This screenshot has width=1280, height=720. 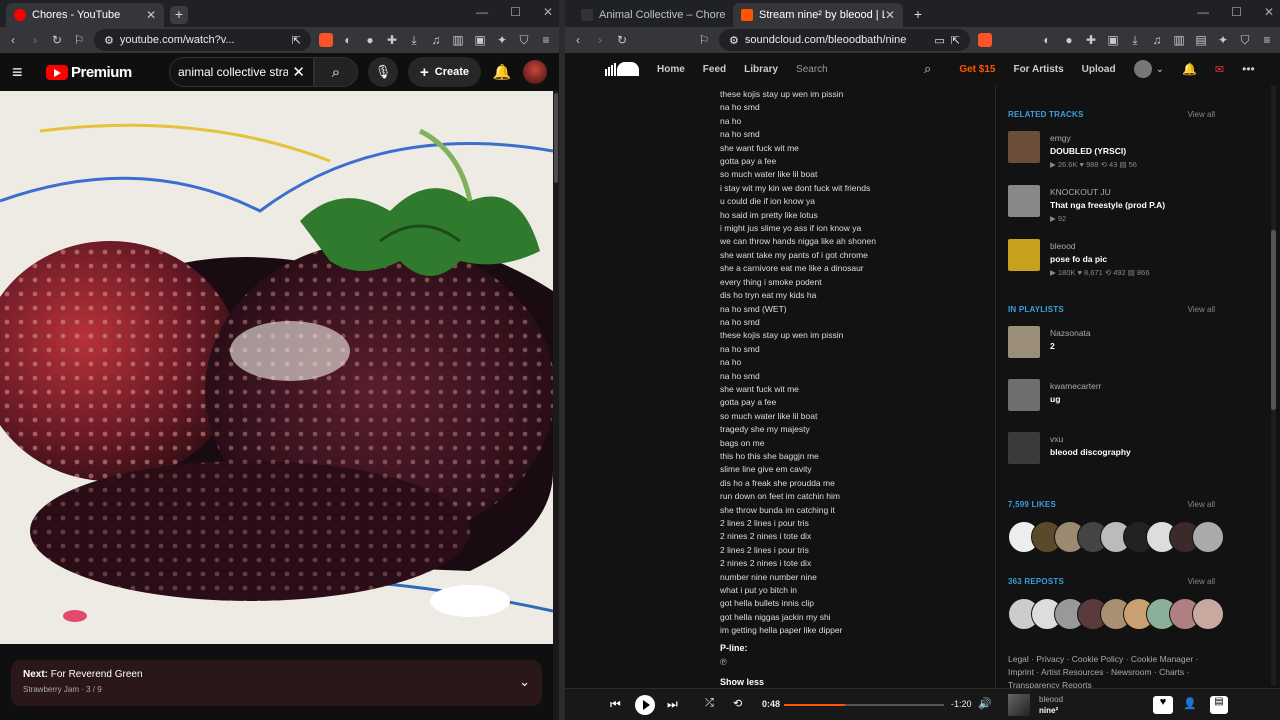 What do you see at coordinates (927, 69) in the screenshot?
I see `search-icon: ⌕` at bounding box center [927, 69].